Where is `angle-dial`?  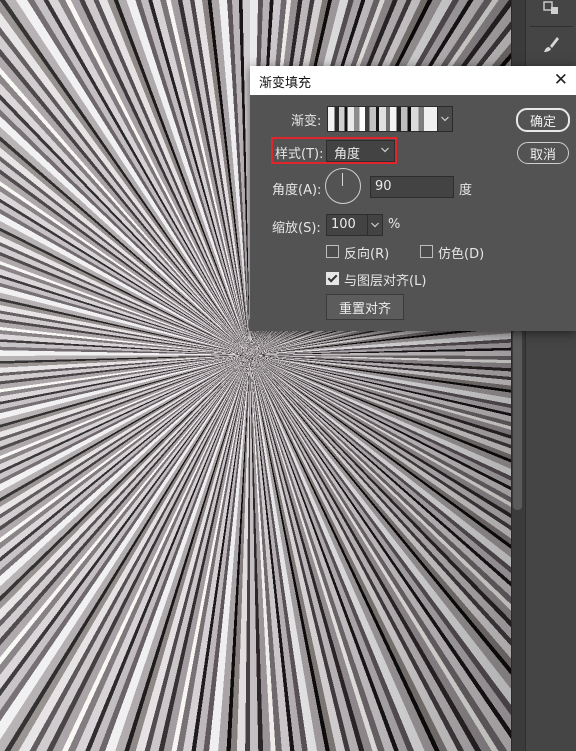 angle-dial is located at coordinates (343, 186).